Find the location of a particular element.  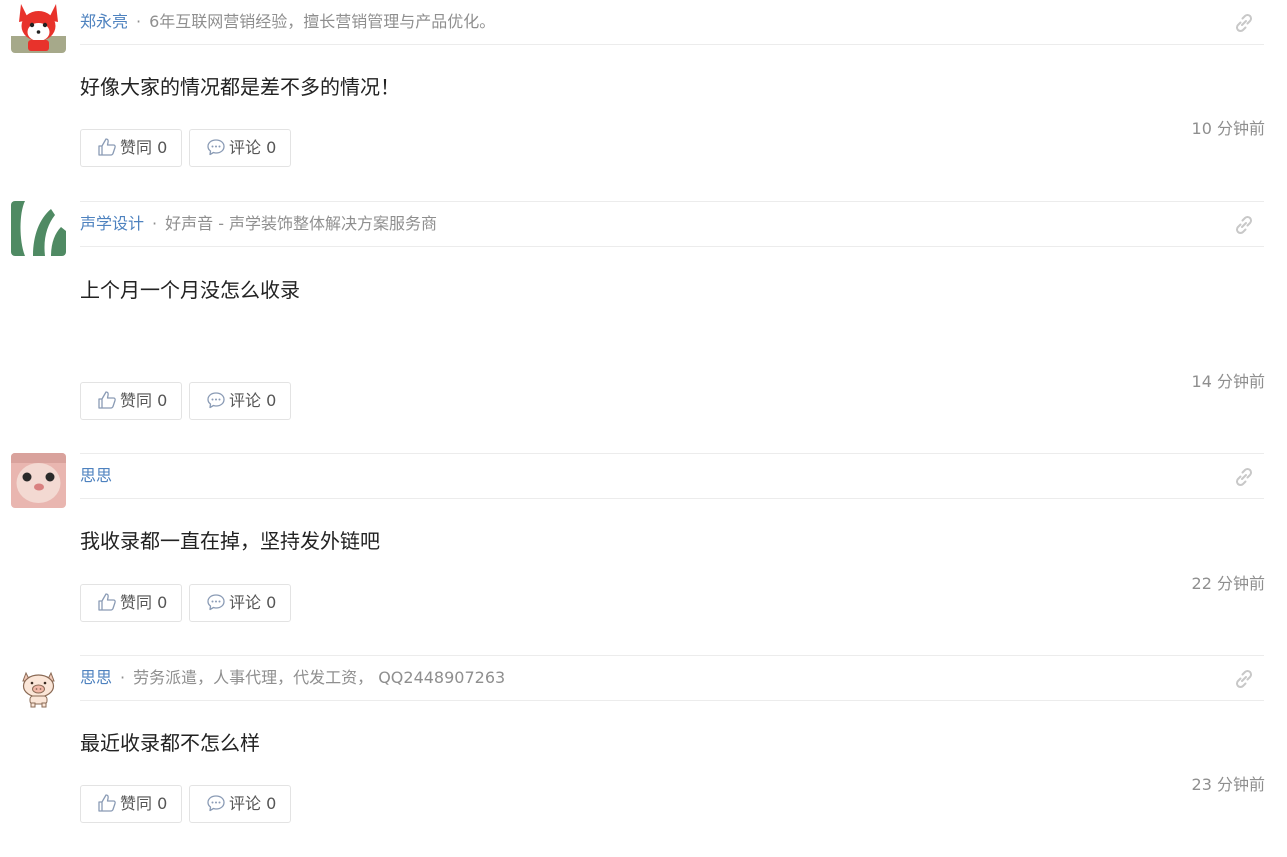

green-logo-avatar-icon is located at coordinates (38, 228).